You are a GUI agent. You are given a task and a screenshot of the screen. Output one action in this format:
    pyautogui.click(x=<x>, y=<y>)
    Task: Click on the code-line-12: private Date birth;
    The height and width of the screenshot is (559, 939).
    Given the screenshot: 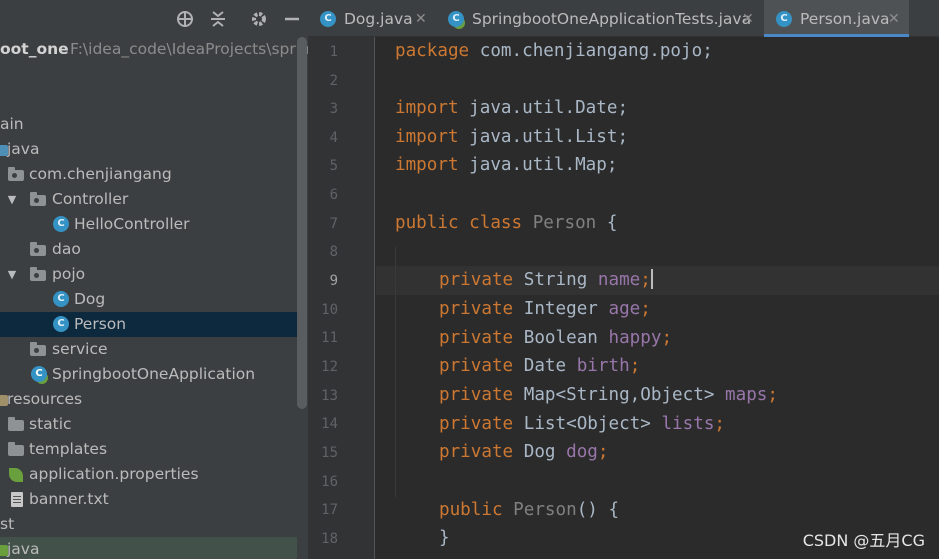 What is the action you would take?
    pyautogui.click(x=539, y=366)
    